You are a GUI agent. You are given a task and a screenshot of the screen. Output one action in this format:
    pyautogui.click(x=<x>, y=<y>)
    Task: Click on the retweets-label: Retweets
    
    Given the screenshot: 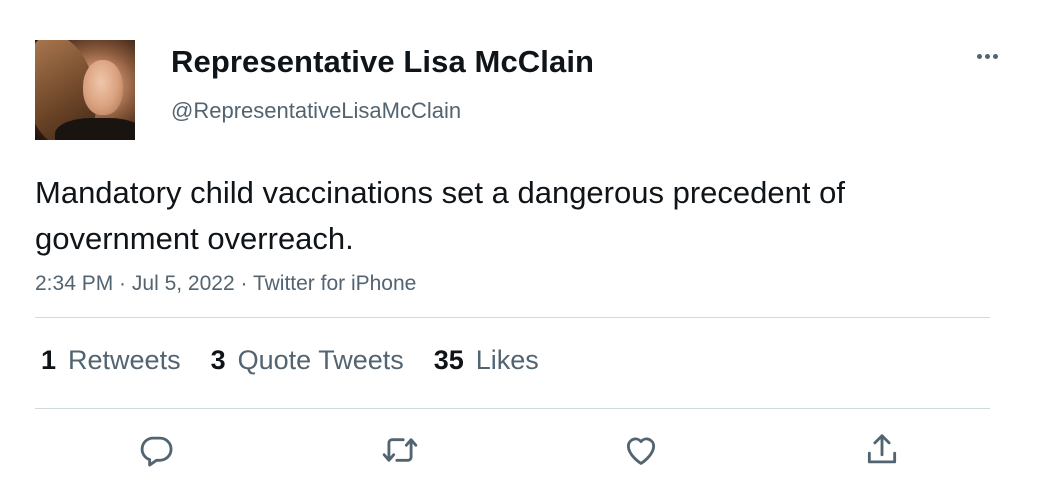 What is the action you would take?
    pyautogui.click(x=124, y=359)
    